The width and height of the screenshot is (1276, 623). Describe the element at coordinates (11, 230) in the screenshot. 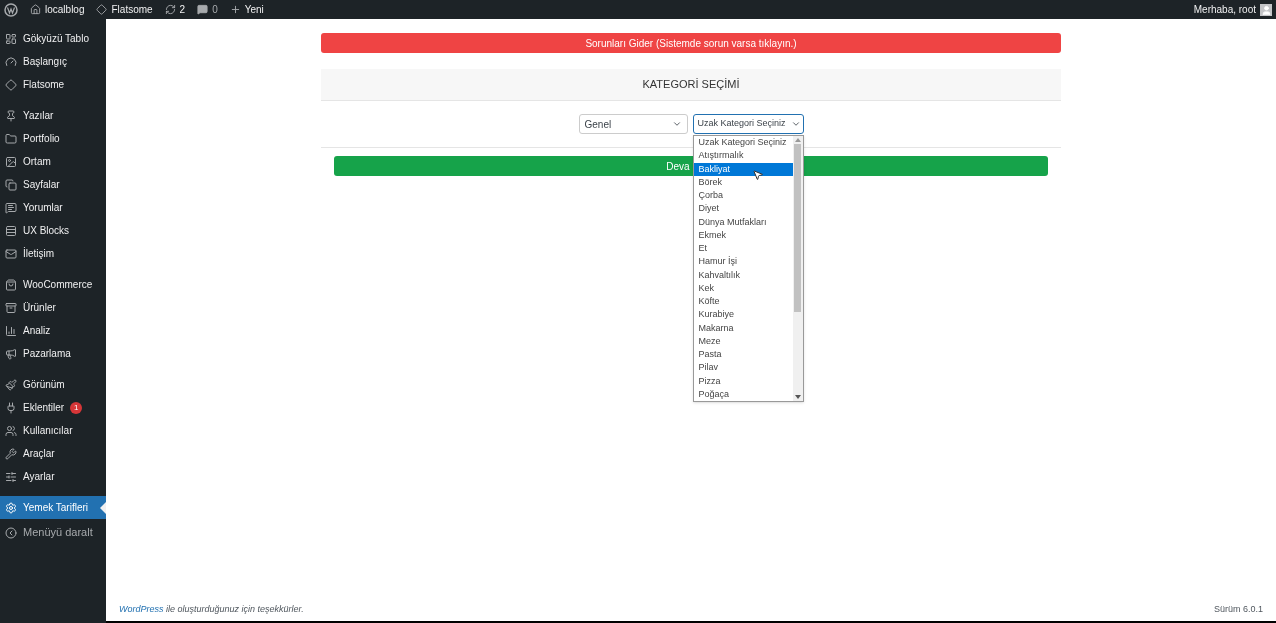

I see `blocks-icon` at that location.